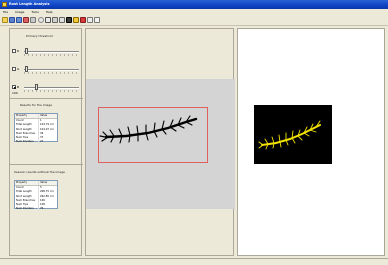 The height and width of the screenshot is (265, 388). Describe the element at coordinates (51, 55) in the screenshot. I see `slider-r-ticks` at that location.